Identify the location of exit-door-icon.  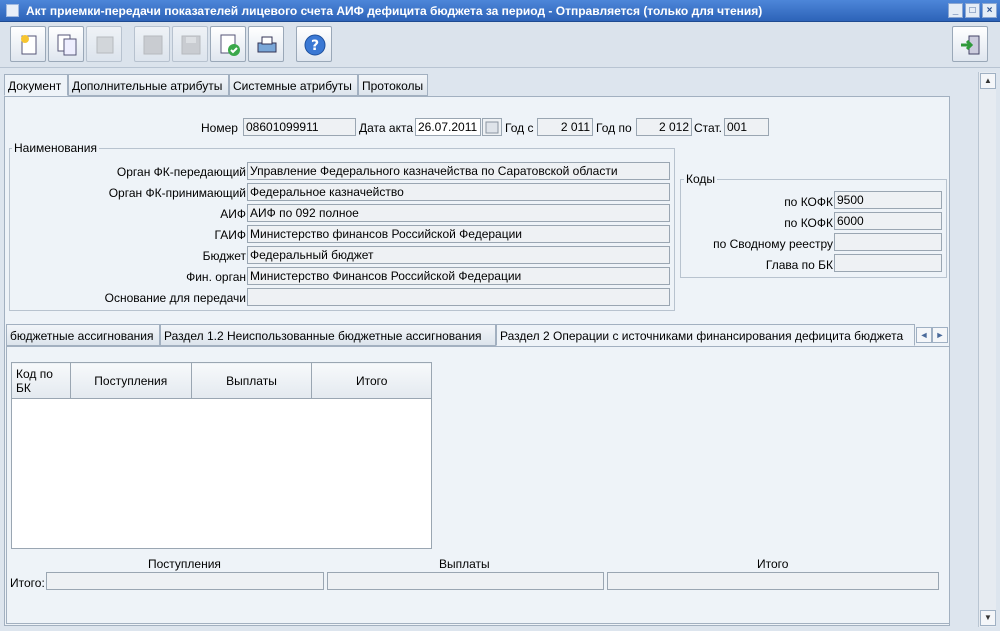
(970, 45).